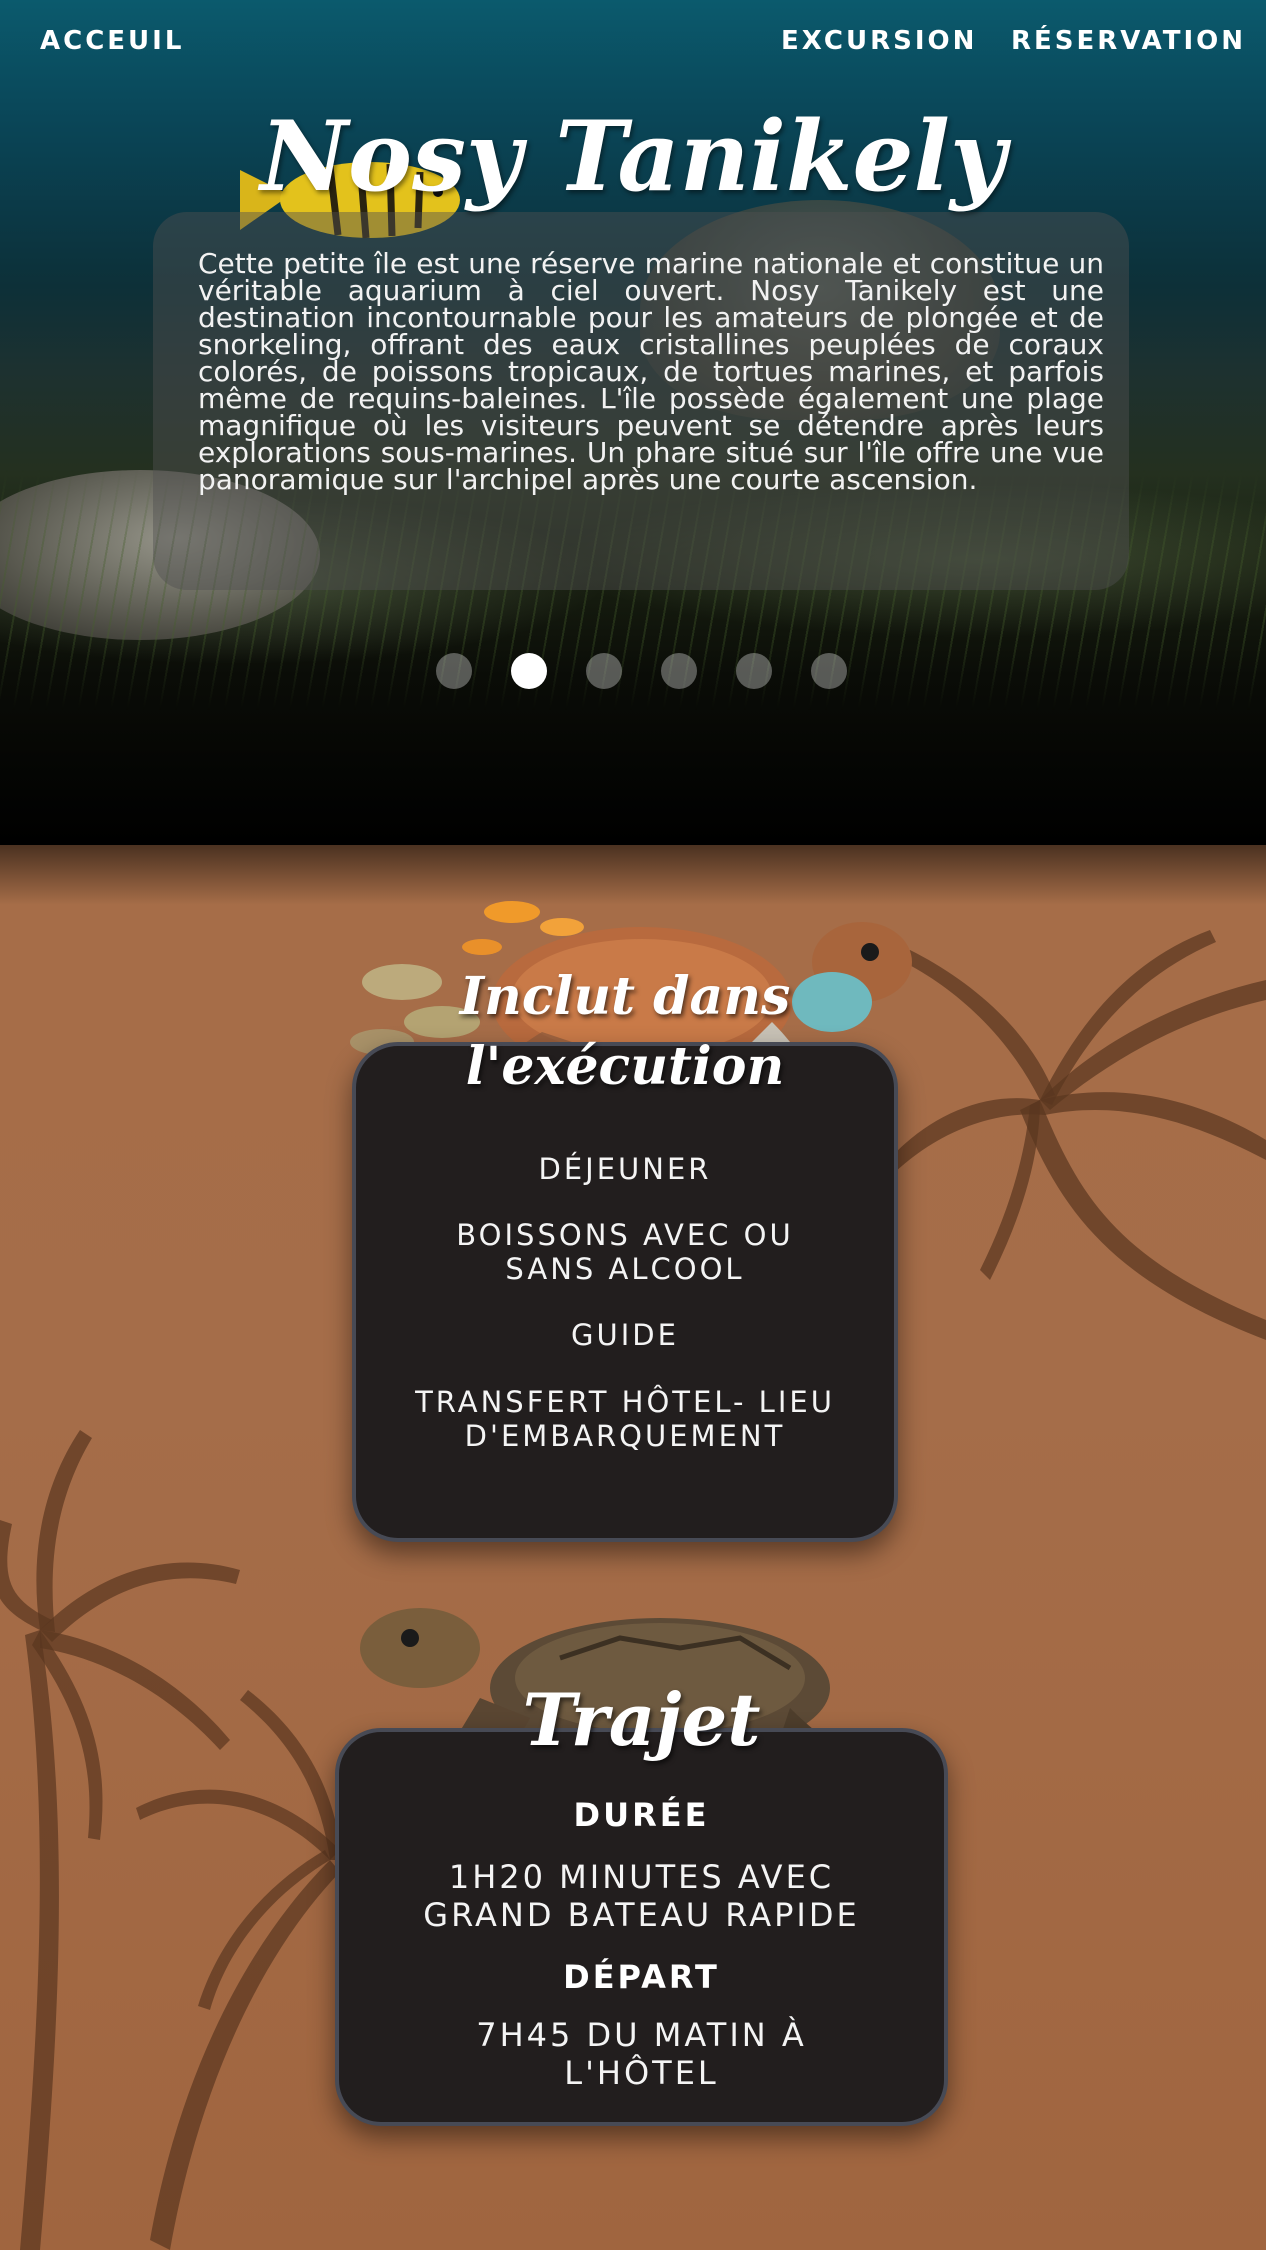 The width and height of the screenshot is (1266, 2250). I want to click on nav-link-home: ACCEUIL, so click(112, 41).